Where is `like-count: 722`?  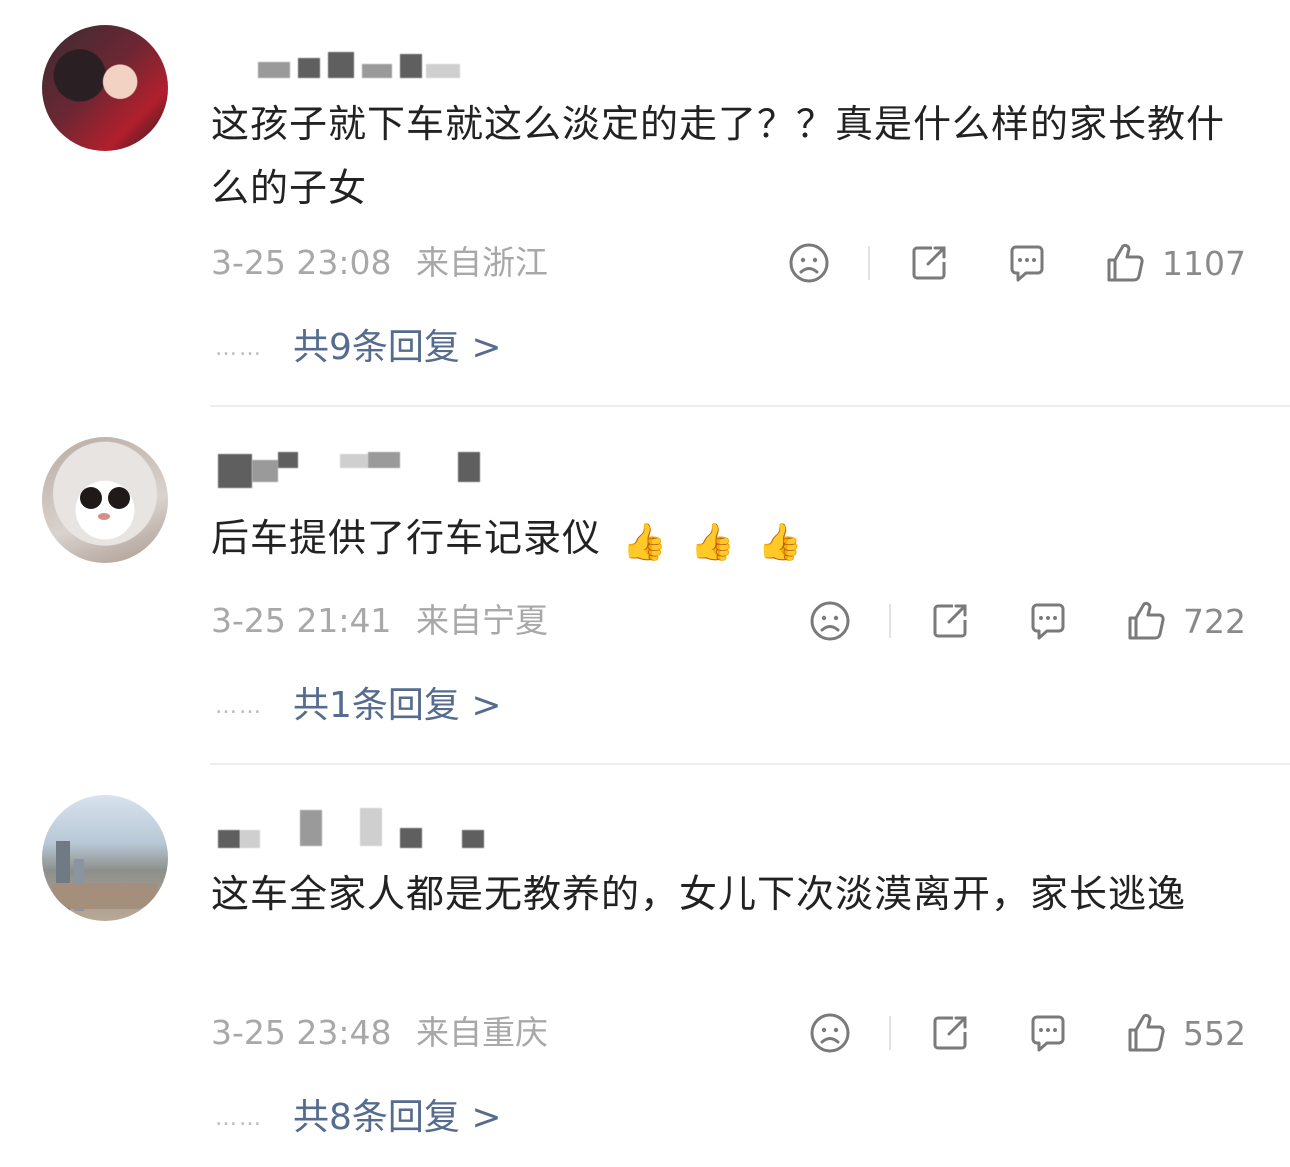 like-count: 722 is located at coordinates (1214, 621).